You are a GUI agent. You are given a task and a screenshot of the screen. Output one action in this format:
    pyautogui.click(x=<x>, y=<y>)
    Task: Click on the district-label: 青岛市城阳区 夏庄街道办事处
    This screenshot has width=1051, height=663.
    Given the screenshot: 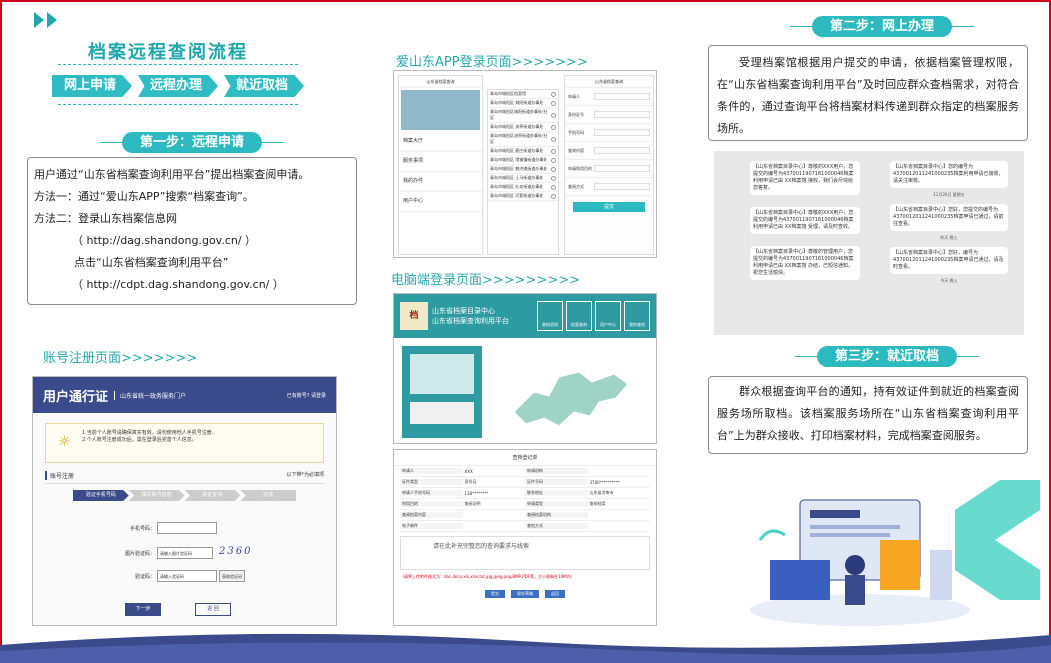 What is the action you would take?
    pyautogui.click(x=517, y=150)
    